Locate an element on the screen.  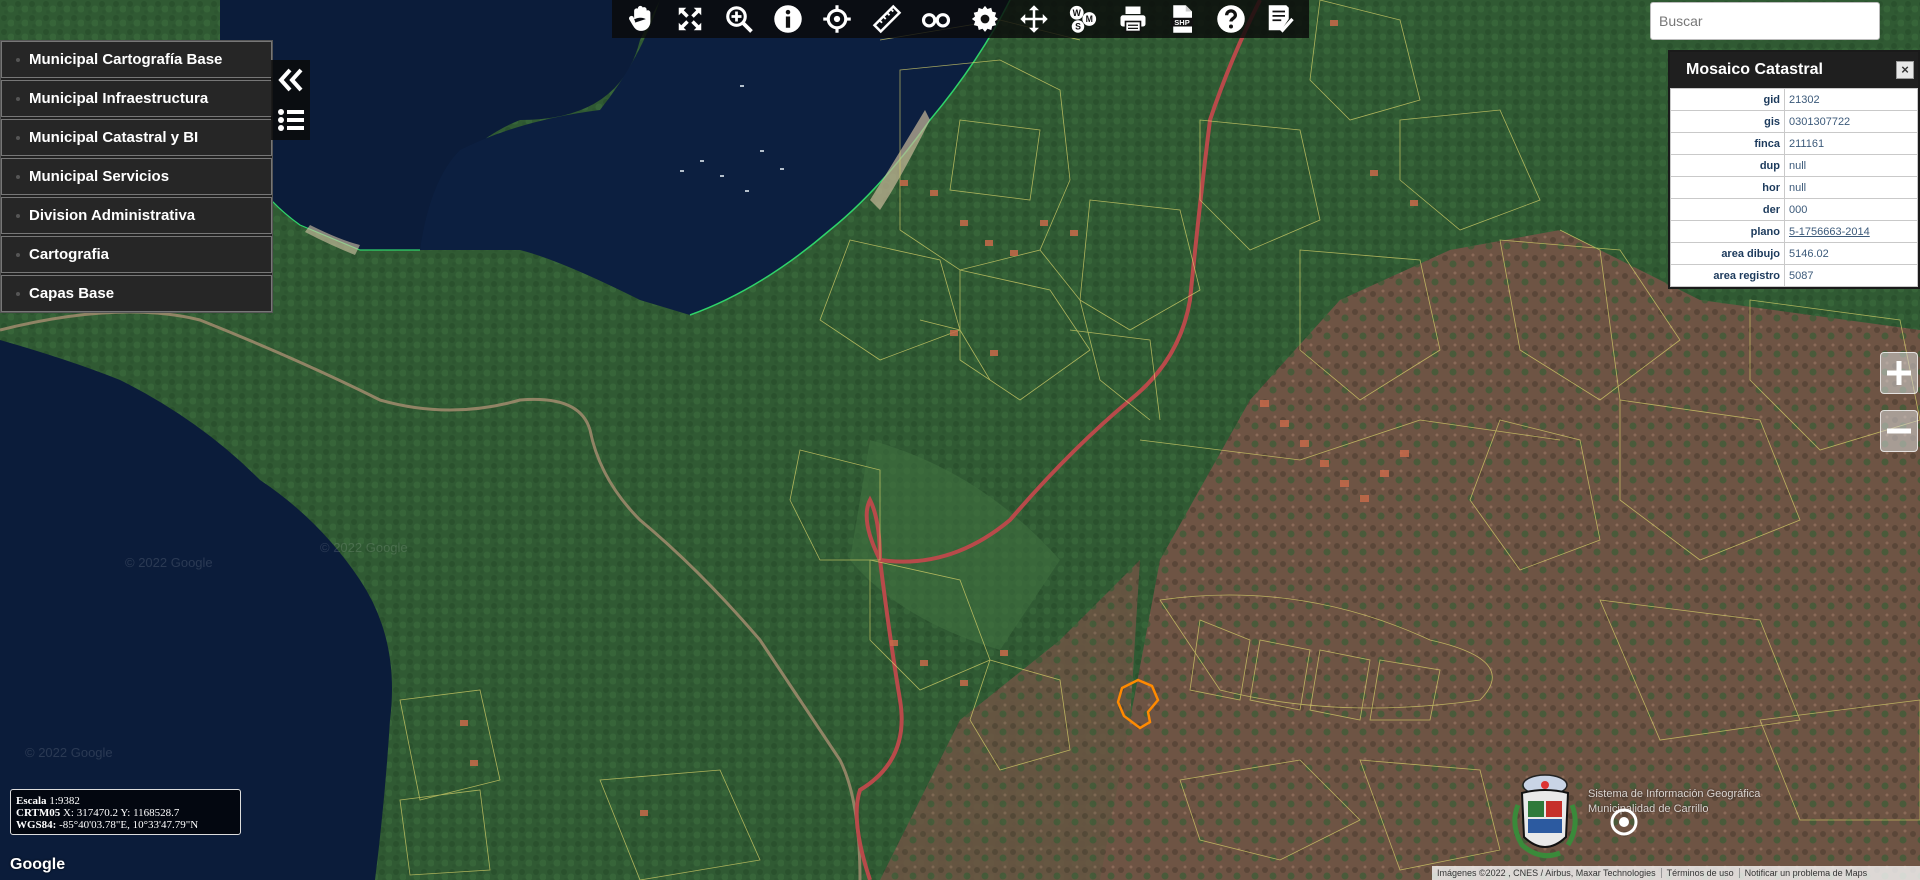
move-arrows-icon is located at coordinates (1034, 19).